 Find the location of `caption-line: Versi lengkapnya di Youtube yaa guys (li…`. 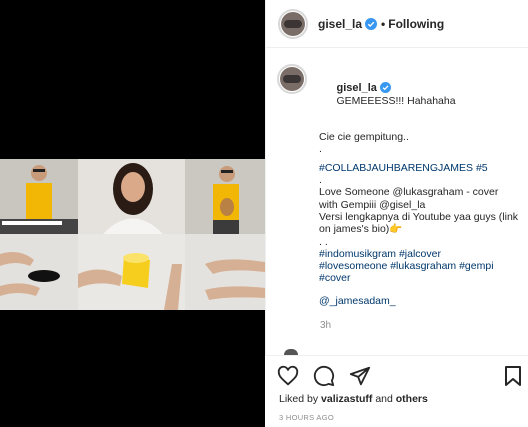

caption-line: Versi lengkapnya di Youtube yaa guys (li… is located at coordinates (419, 223).